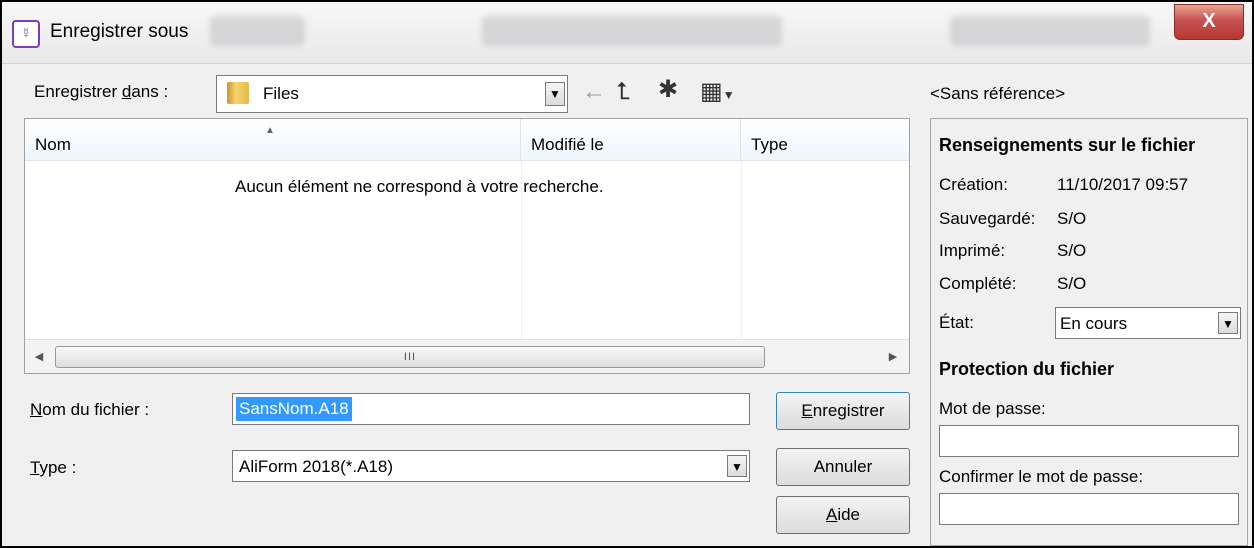  What do you see at coordinates (53, 467) in the screenshot?
I see `filetype-label: Type :` at bounding box center [53, 467].